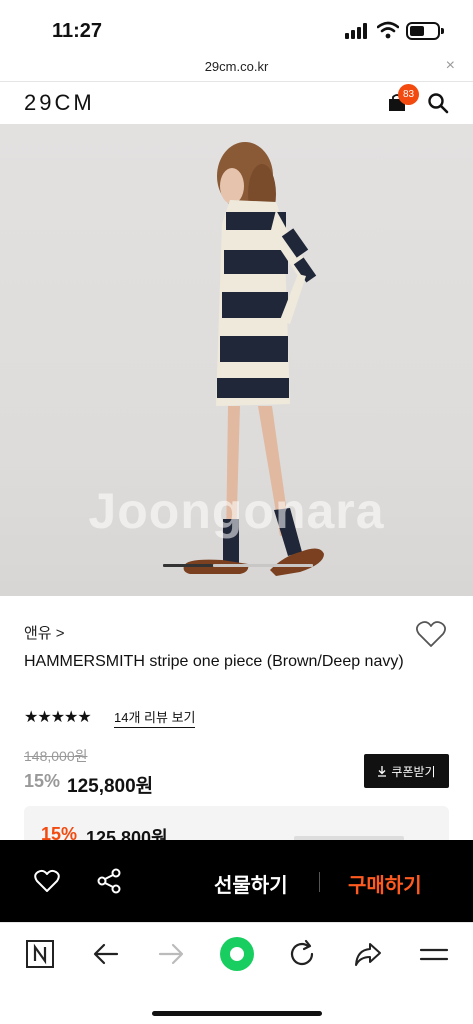  I want to click on buy-button: 구매하기, so click(385, 883).